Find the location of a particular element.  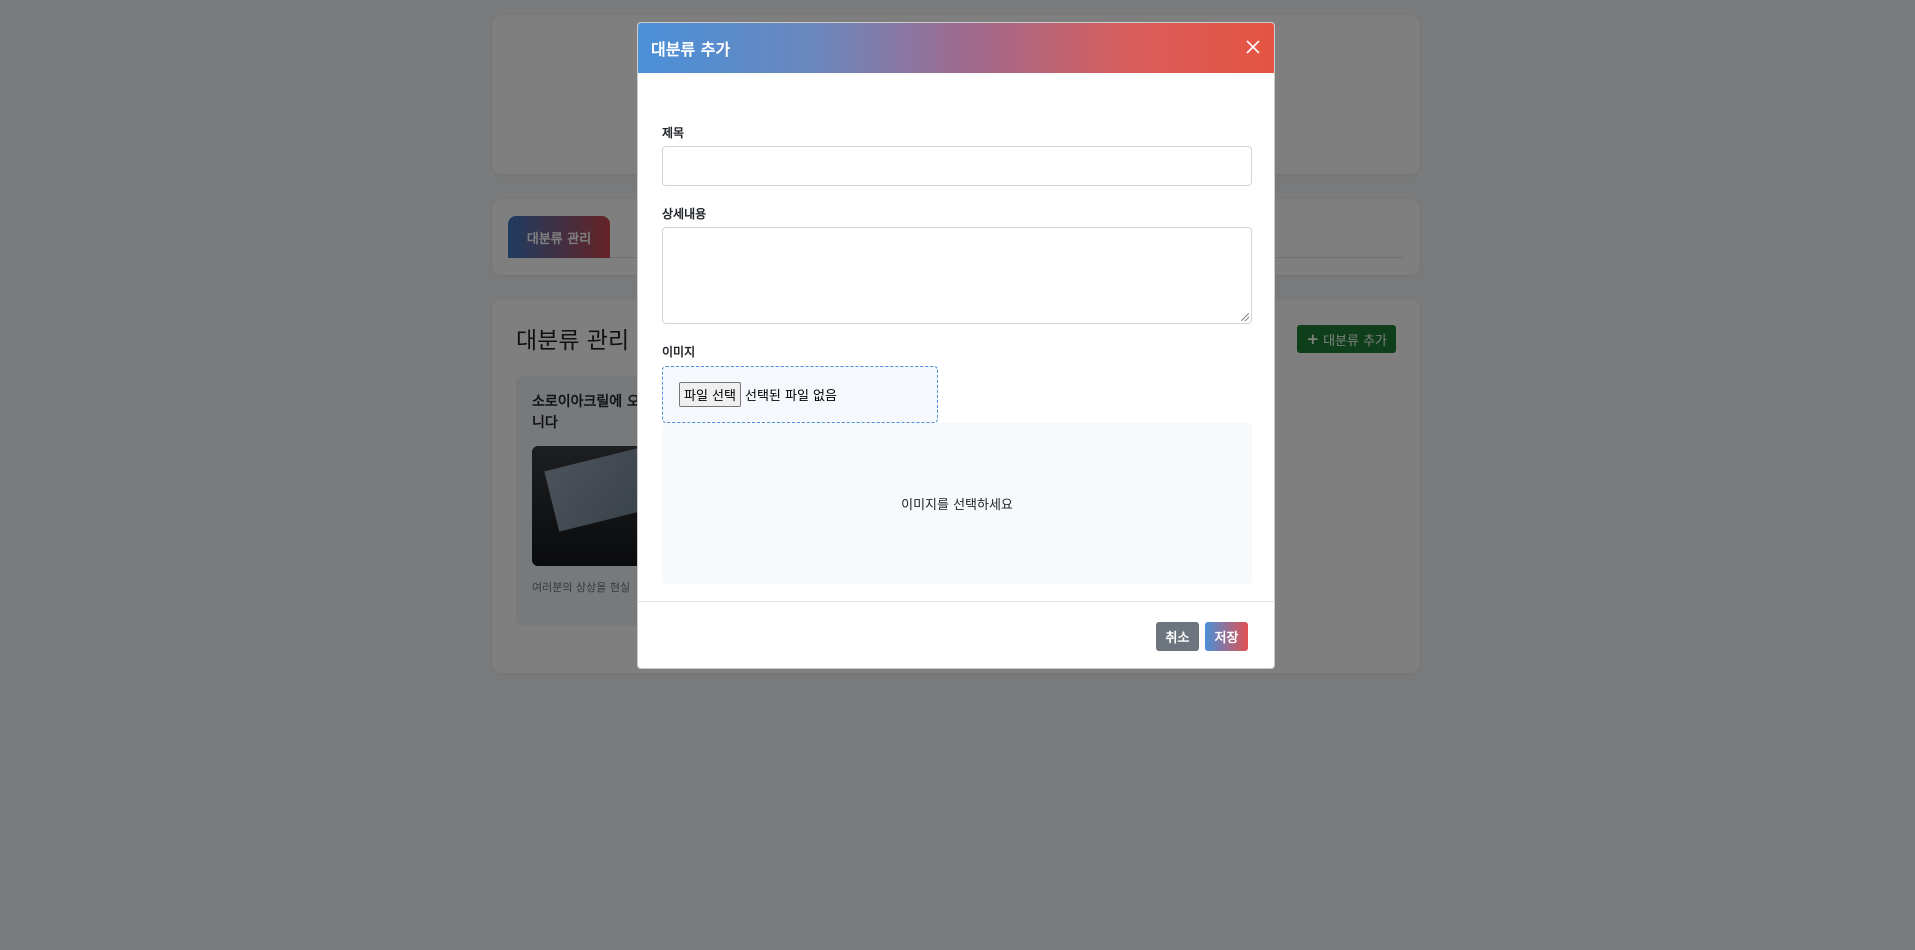

description-textarea is located at coordinates (957, 275).